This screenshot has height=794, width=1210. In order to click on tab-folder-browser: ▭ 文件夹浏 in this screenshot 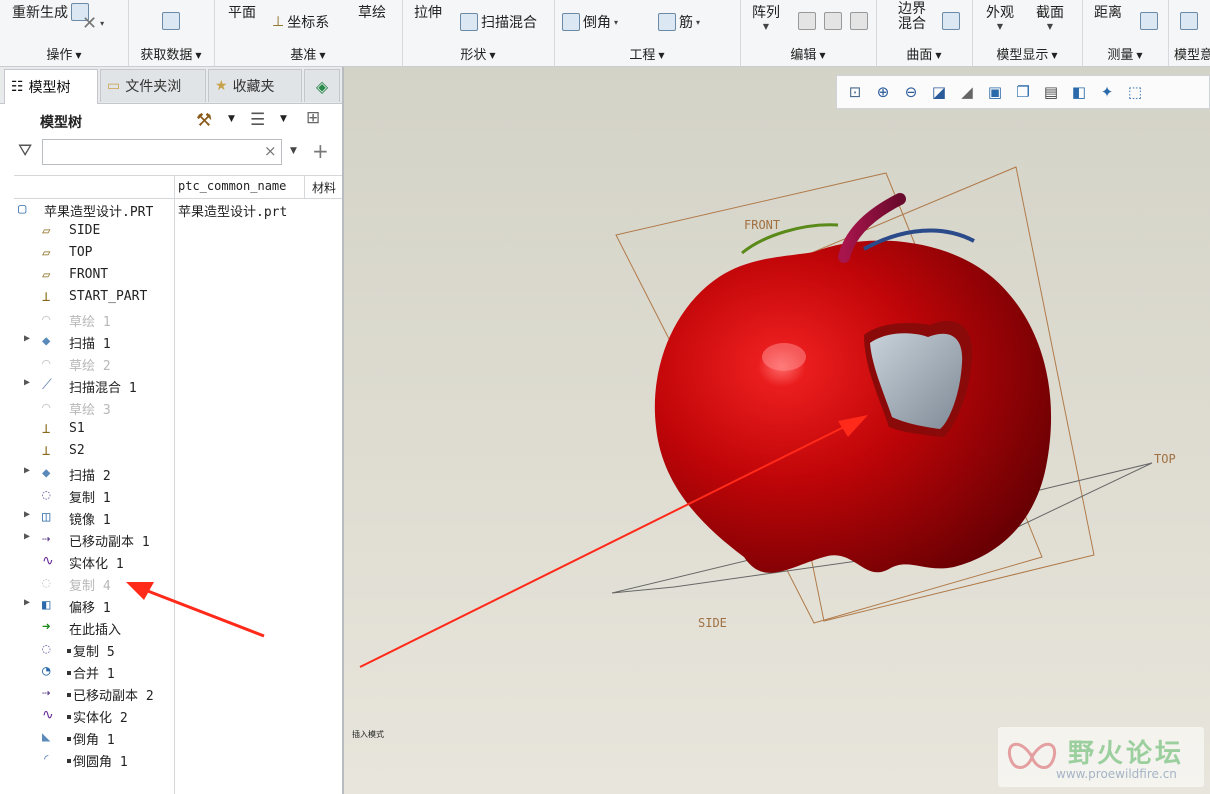, I will do `click(153, 85)`.